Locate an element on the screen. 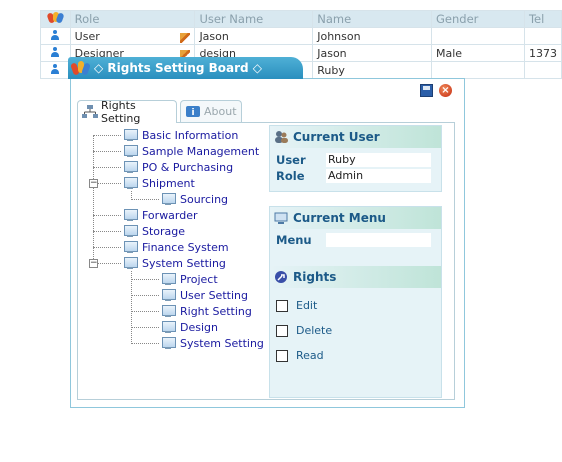  tree-item-system-setting-child: System Setting is located at coordinates (212, 343).